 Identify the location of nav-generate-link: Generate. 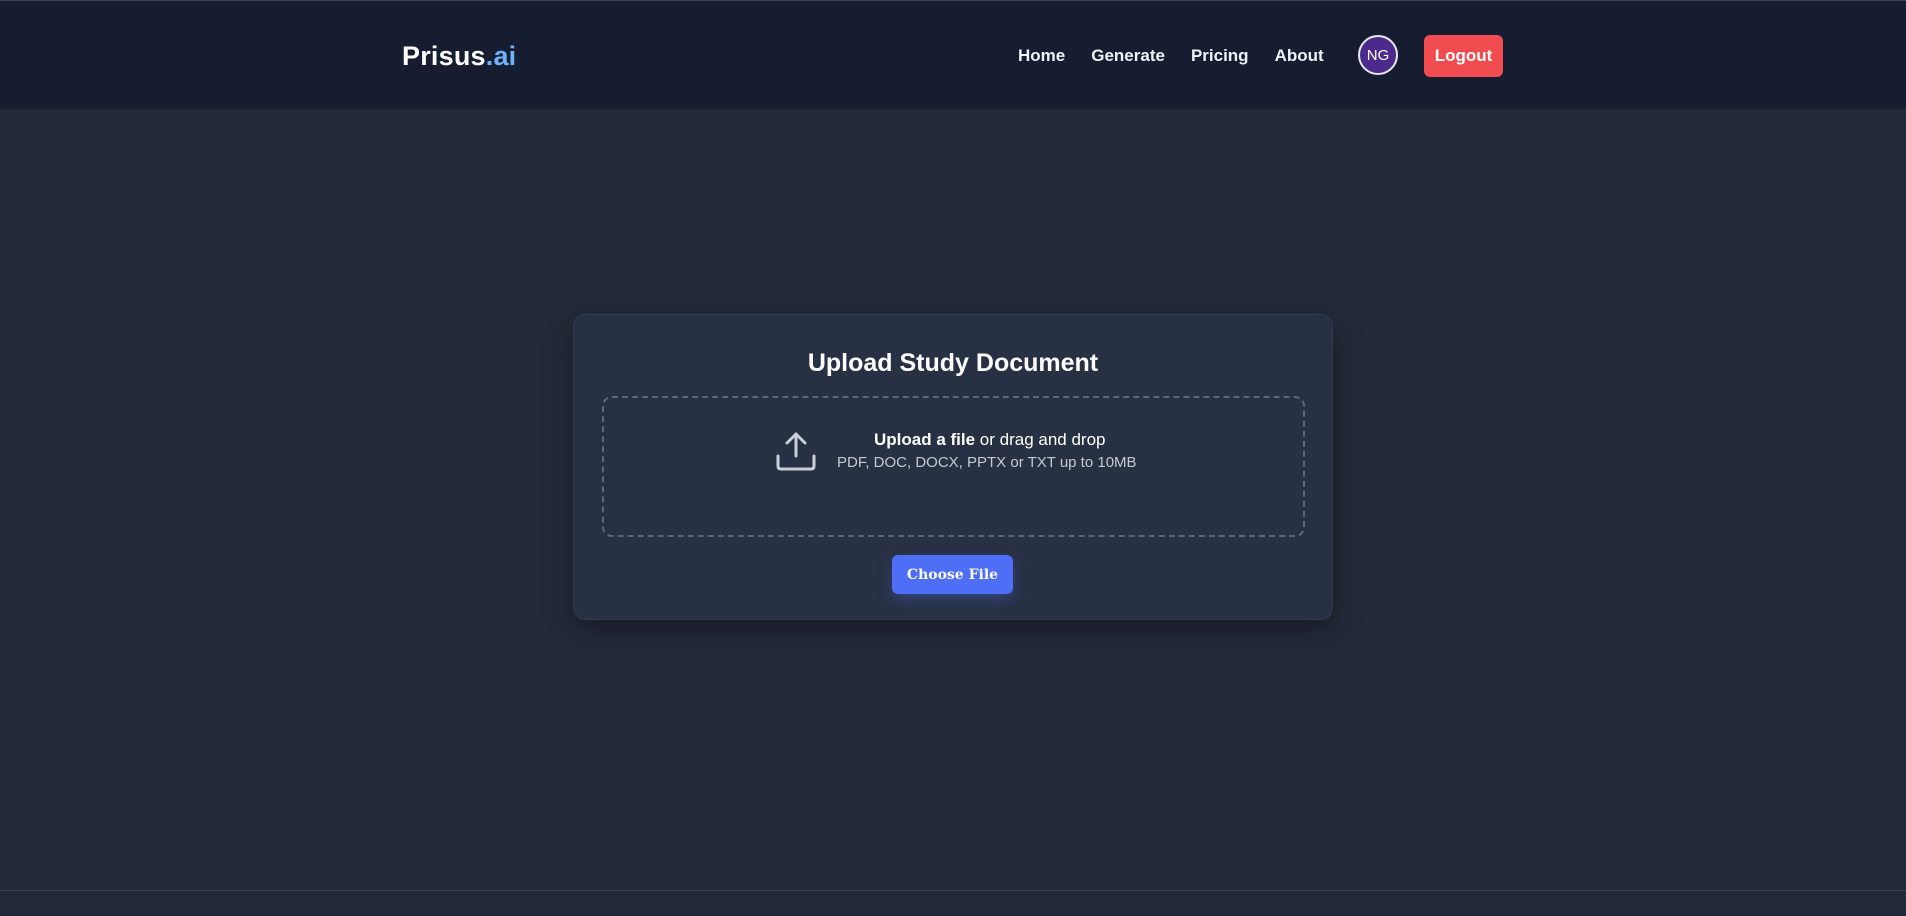
(1128, 56).